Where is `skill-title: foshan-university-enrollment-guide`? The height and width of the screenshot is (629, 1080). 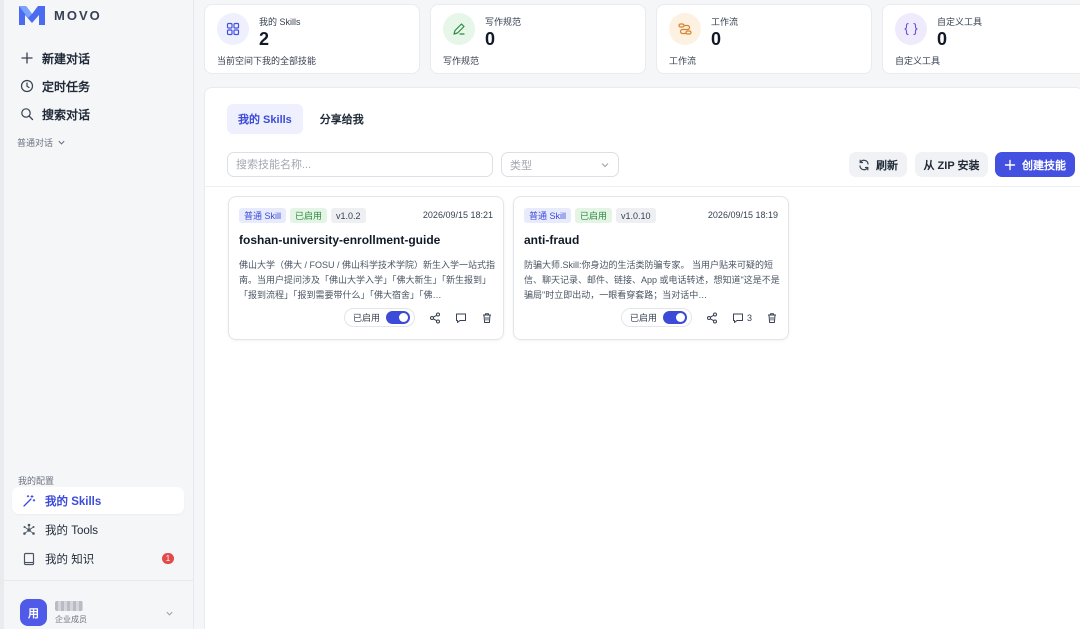
skill-title: foshan-university-enrollment-guide is located at coordinates (340, 240).